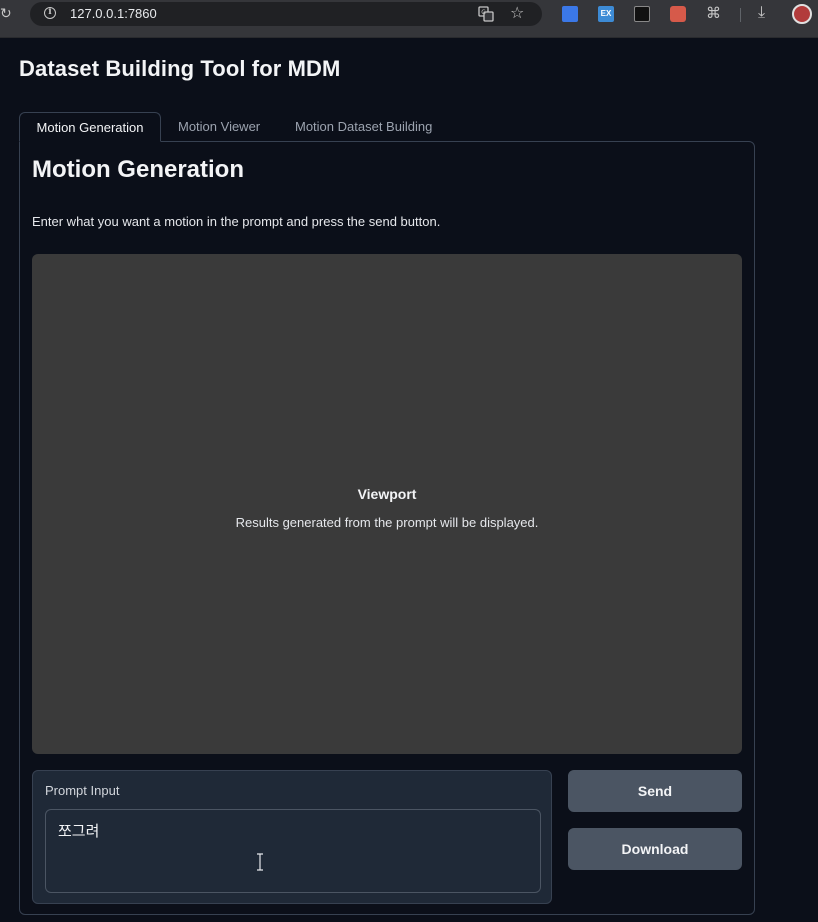 This screenshot has width=818, height=922. I want to click on browser-toolbar: ↻ i 127.0.0.1:7860 G ☆ EX ⌘ ⤓, so click(409, 19).